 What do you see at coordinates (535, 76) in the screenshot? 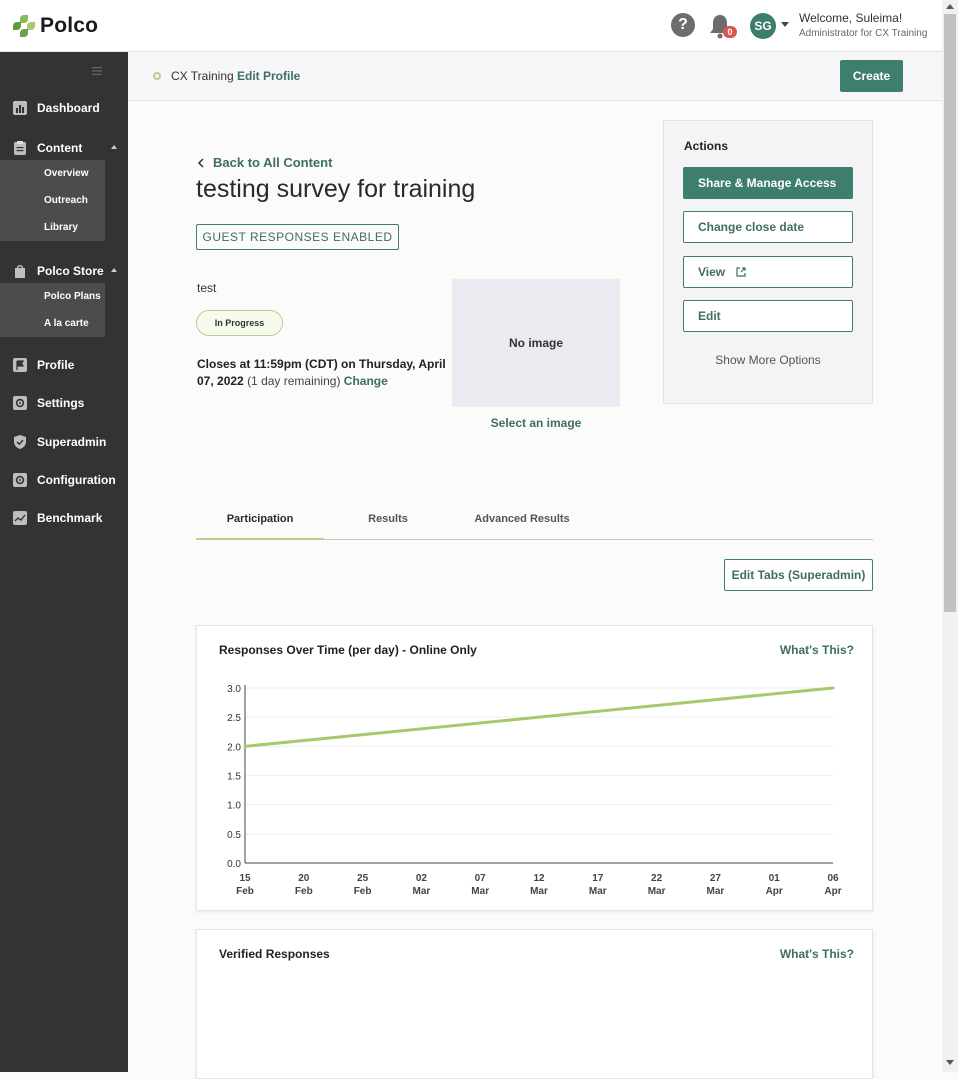
I see `org-header: CX Training Edit Profile Create` at bounding box center [535, 76].